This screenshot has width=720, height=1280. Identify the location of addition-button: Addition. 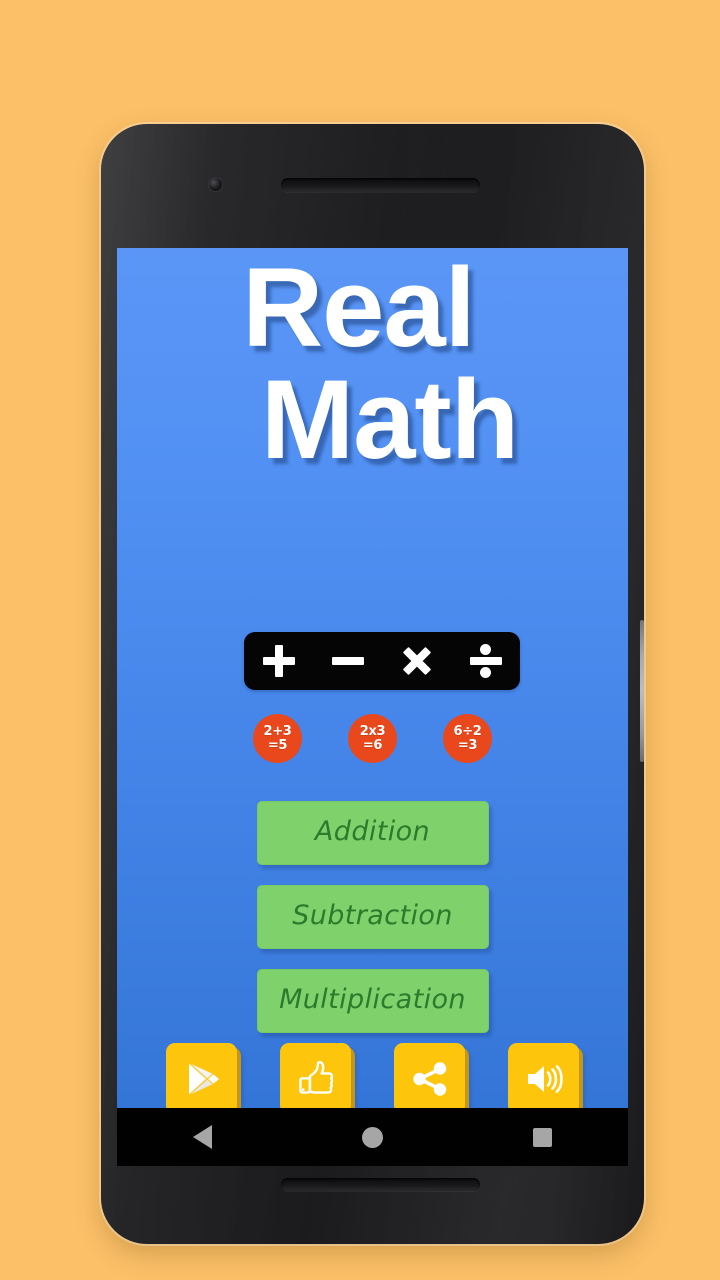
(372, 833).